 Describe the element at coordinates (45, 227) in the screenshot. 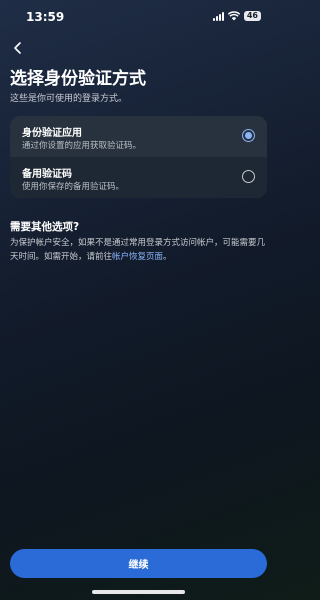

I see `help-heading: 需要其他选项?` at that location.